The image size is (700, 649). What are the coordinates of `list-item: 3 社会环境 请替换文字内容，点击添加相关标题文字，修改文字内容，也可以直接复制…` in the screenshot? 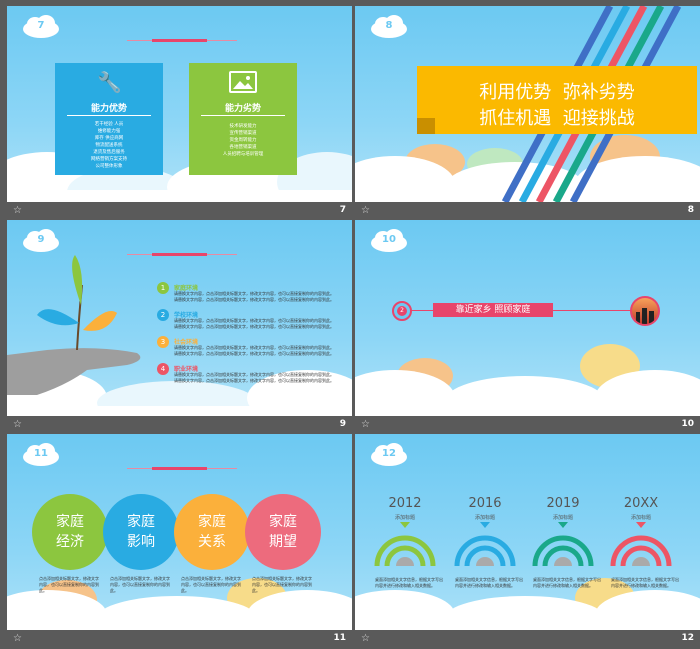 It's located at (247, 349).